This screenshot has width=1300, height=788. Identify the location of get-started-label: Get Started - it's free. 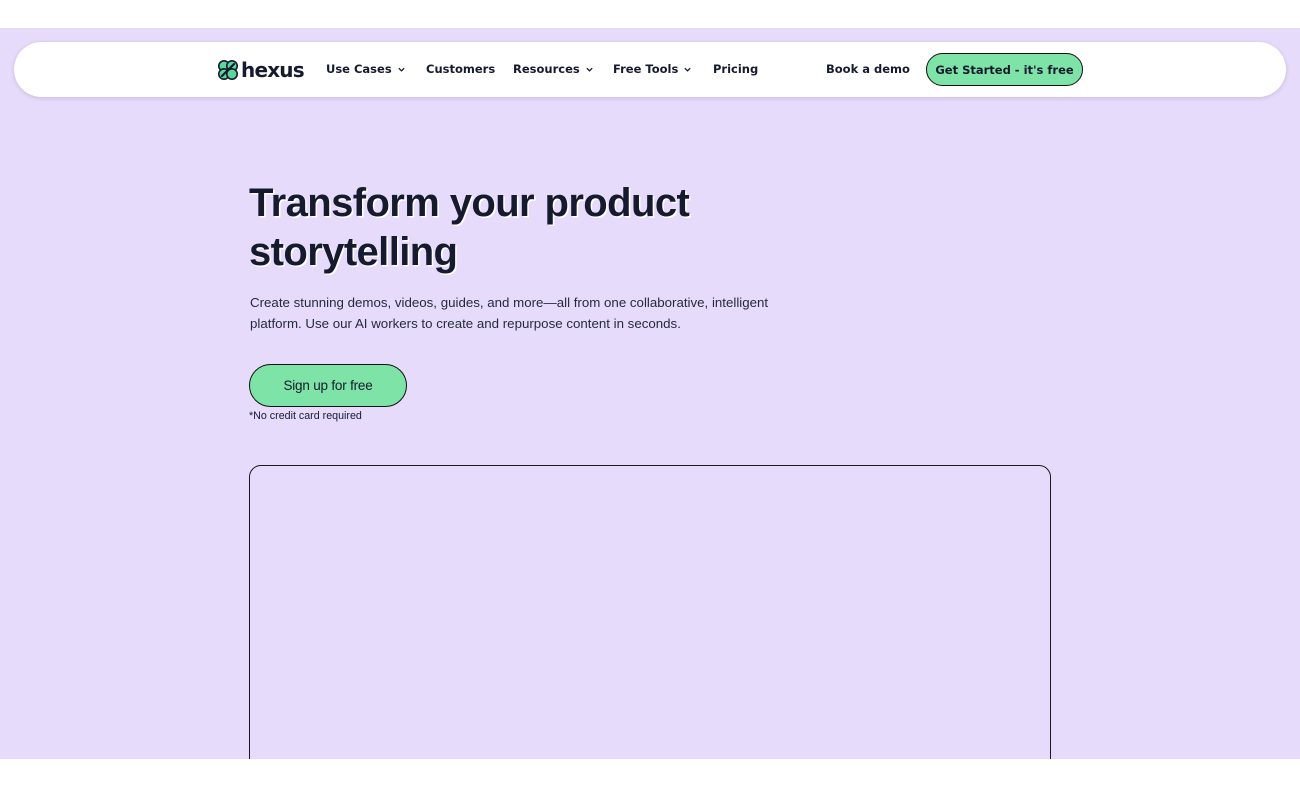
(1004, 69).